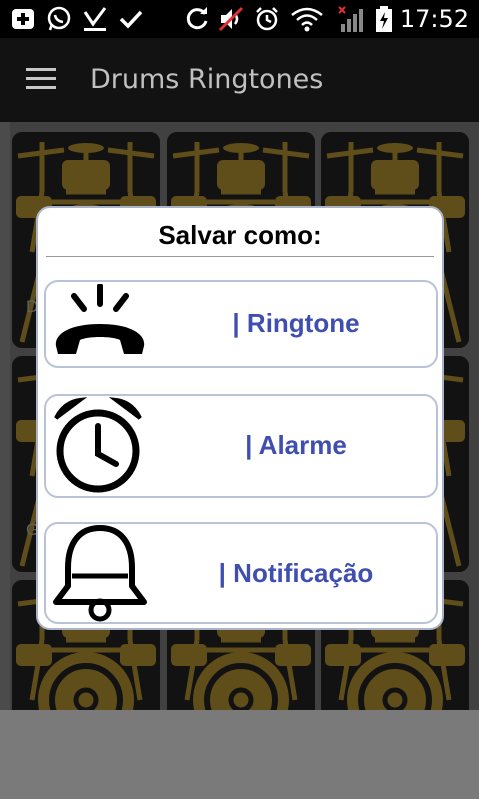 The image size is (479, 799). I want to click on app-title: Drums Ringtones, so click(207, 79).